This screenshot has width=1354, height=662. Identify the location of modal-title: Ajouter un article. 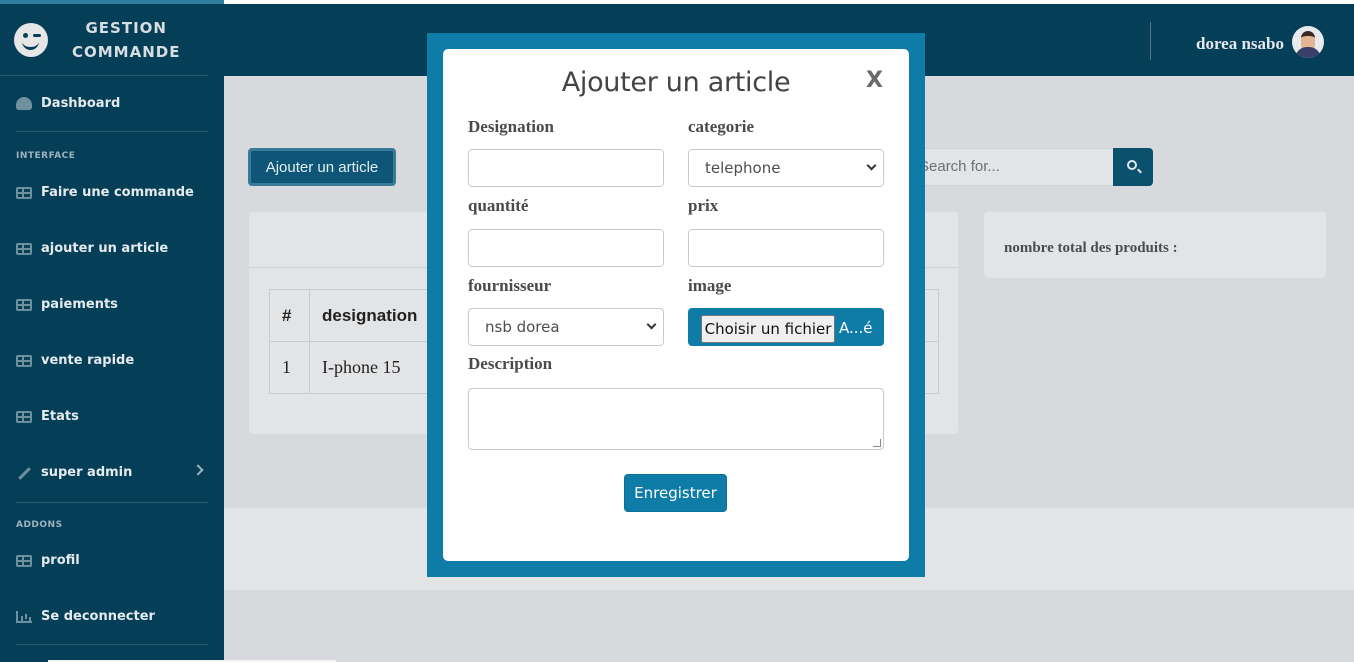
(676, 82).